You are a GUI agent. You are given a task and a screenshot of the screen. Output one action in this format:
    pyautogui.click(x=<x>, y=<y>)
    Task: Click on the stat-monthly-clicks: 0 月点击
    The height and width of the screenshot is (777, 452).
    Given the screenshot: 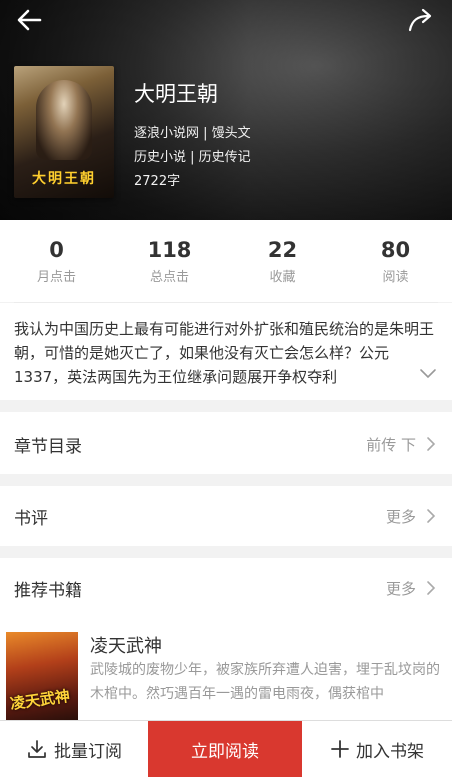 What is the action you would take?
    pyautogui.click(x=56, y=261)
    